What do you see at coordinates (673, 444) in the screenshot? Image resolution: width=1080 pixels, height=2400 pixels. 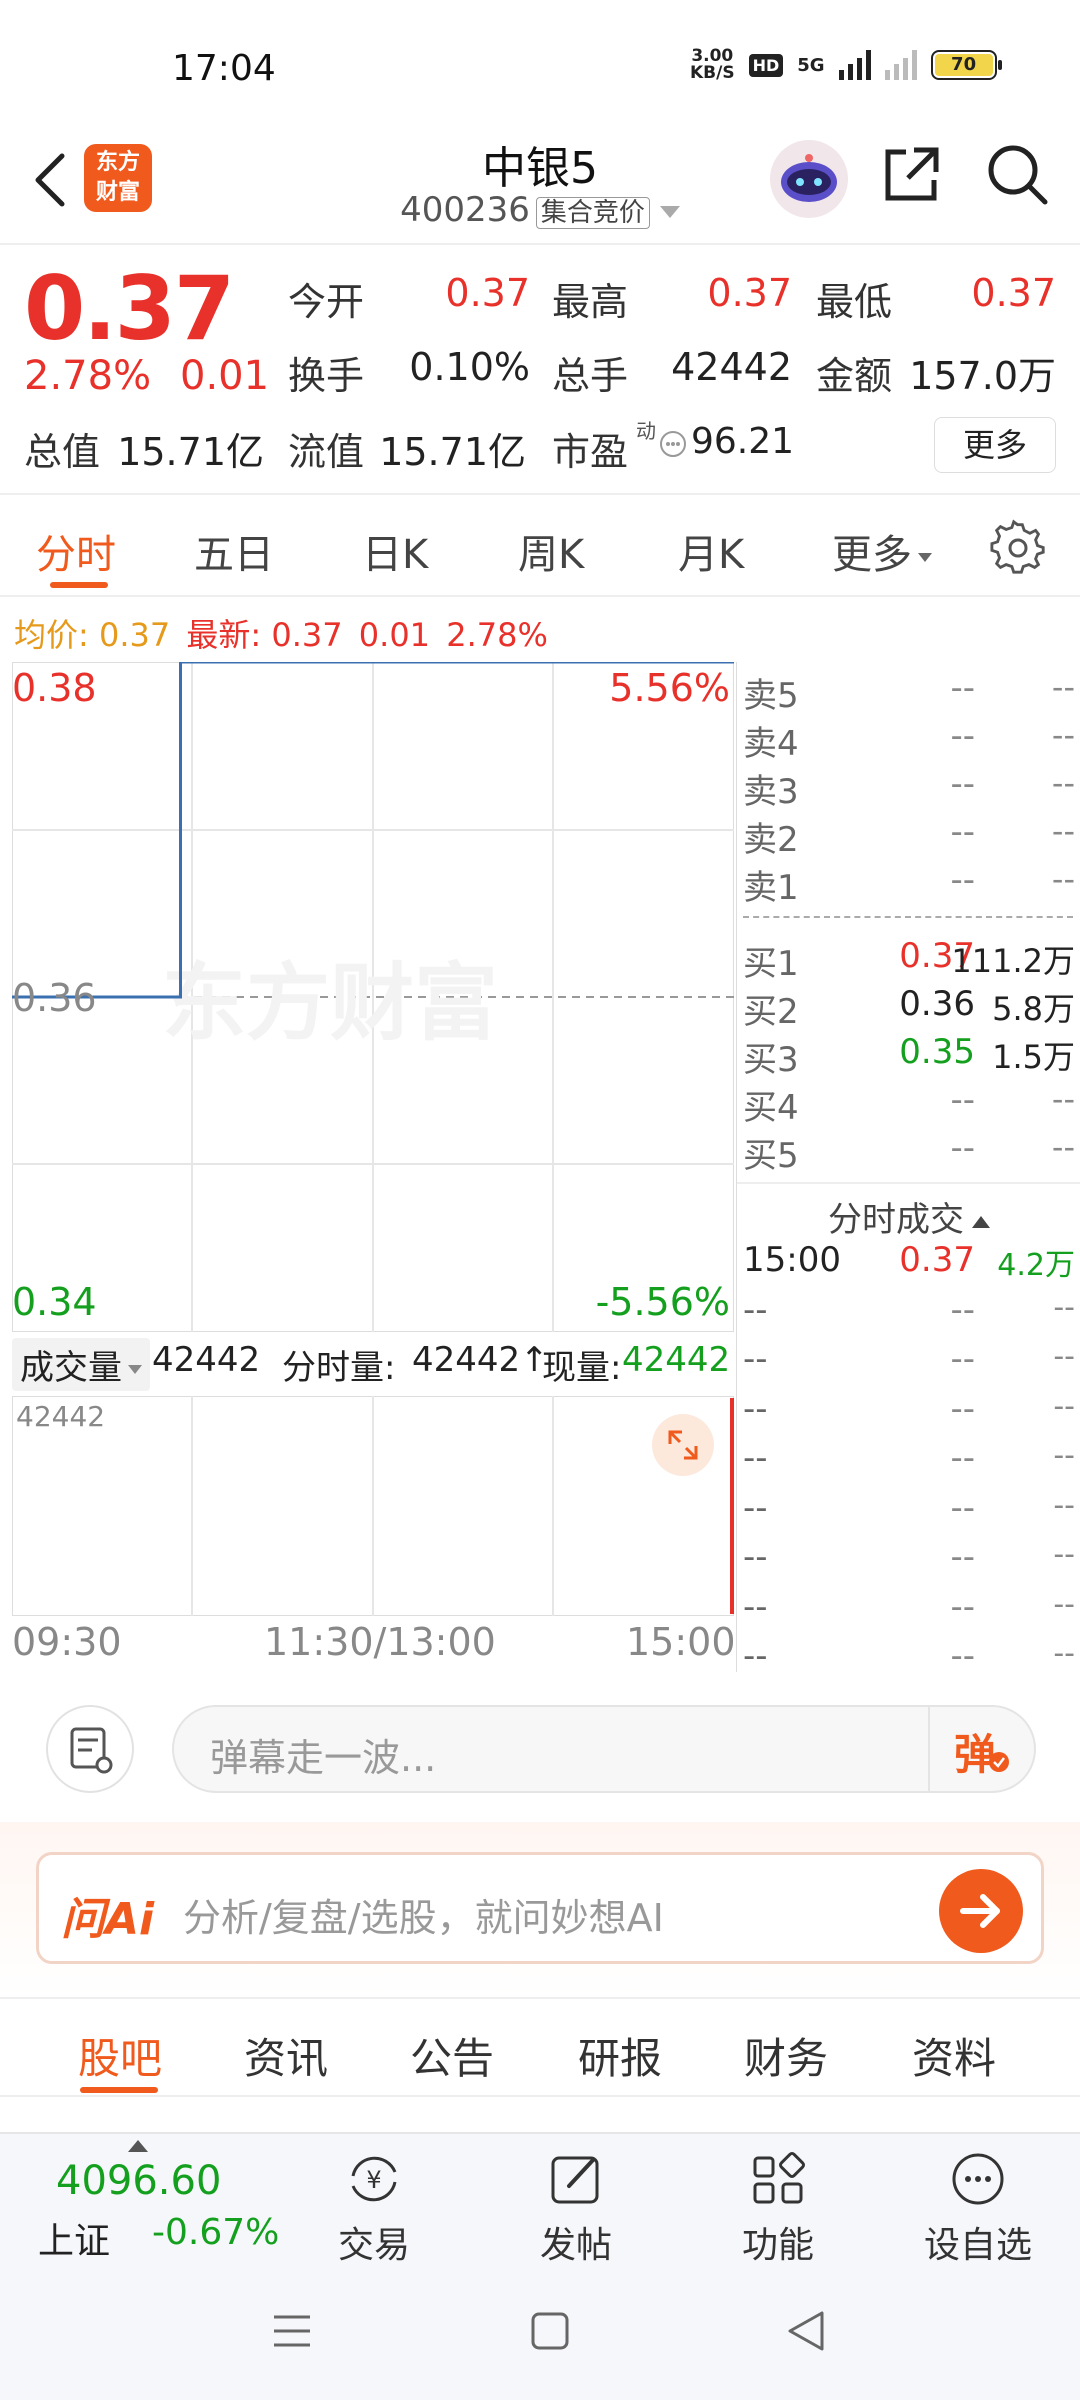 I see `info-circle-icon` at bounding box center [673, 444].